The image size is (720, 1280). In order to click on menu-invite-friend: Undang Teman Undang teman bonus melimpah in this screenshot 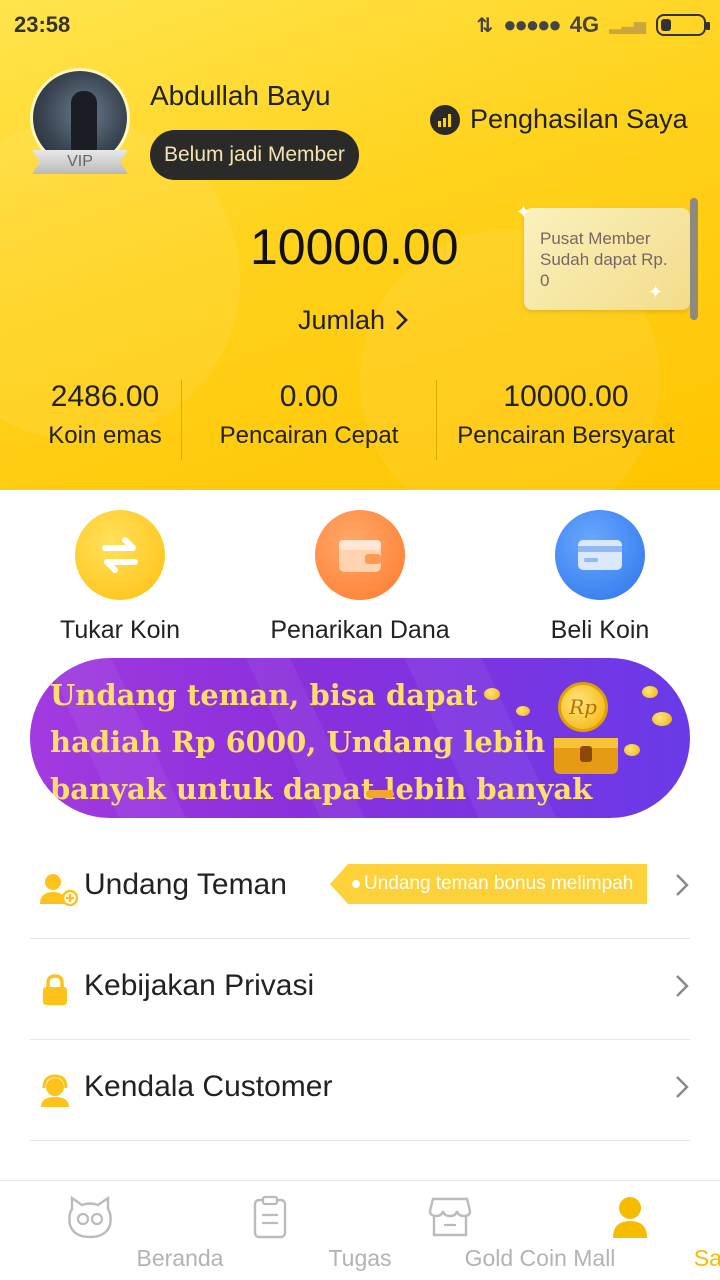, I will do `click(360, 888)`.